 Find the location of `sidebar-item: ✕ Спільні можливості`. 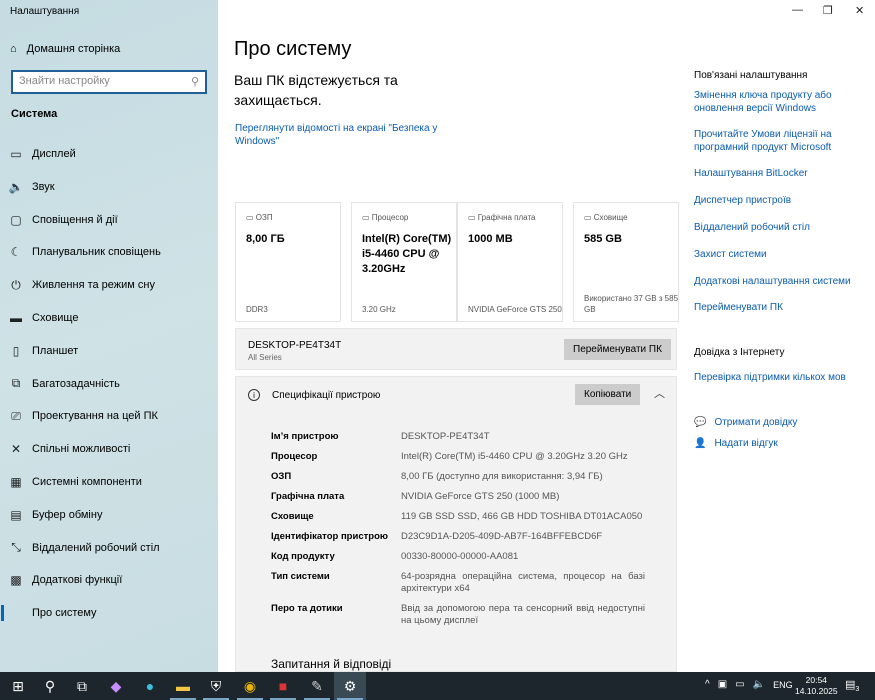

sidebar-item: ✕ Спільні можливості is located at coordinates (109, 449).